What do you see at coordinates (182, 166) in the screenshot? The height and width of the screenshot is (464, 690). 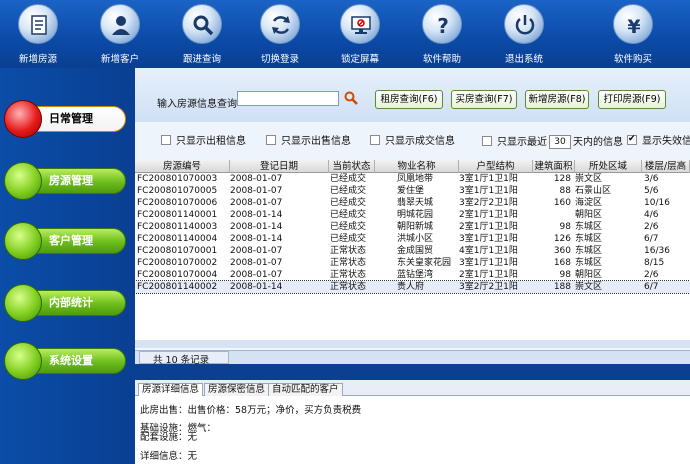 I see `column-header: 房源编号` at bounding box center [182, 166].